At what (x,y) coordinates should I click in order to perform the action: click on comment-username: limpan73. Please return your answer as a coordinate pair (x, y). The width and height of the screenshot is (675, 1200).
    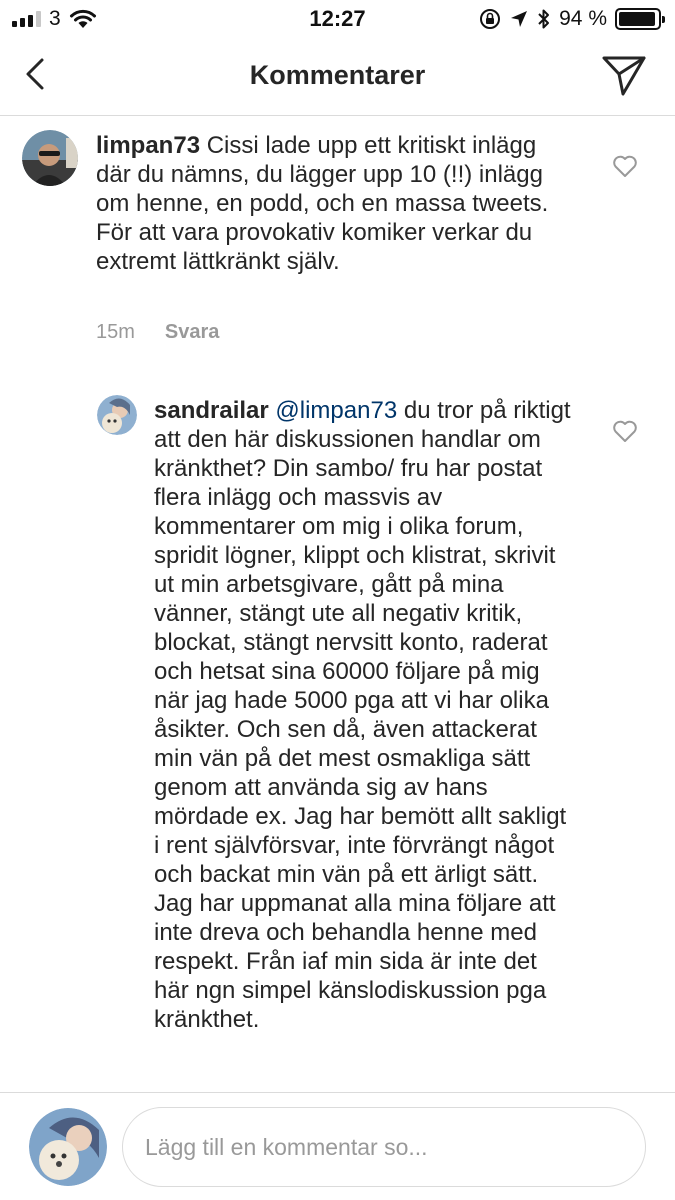
    Looking at the image, I should click on (148, 145).